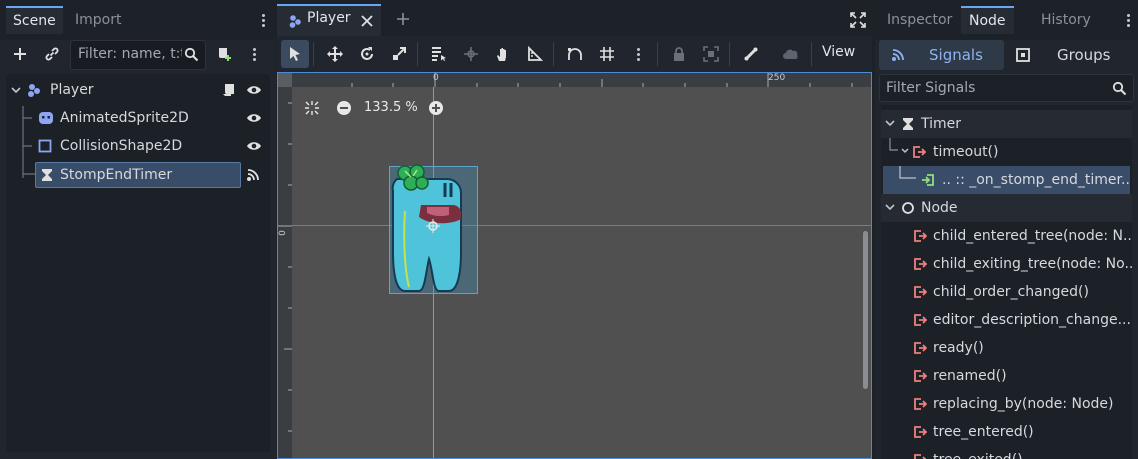  What do you see at coordinates (919, 20) in the screenshot?
I see `tab-inspector: Inspector` at bounding box center [919, 20].